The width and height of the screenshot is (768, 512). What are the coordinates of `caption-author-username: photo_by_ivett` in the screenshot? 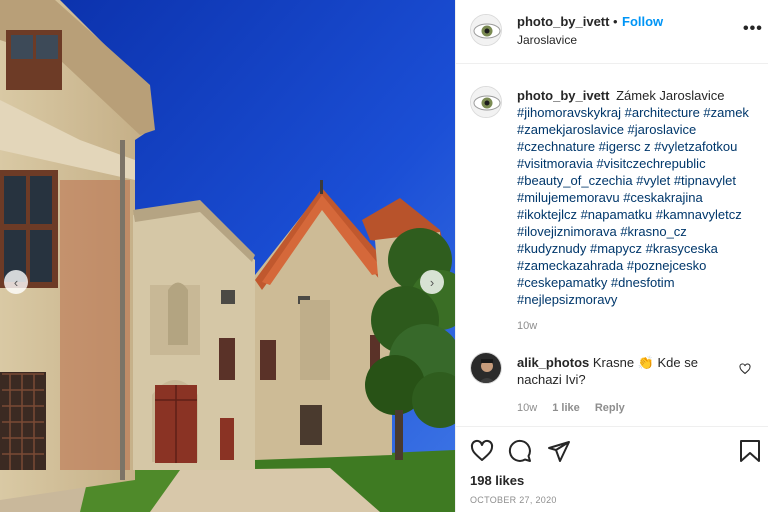 It's located at (563, 95).